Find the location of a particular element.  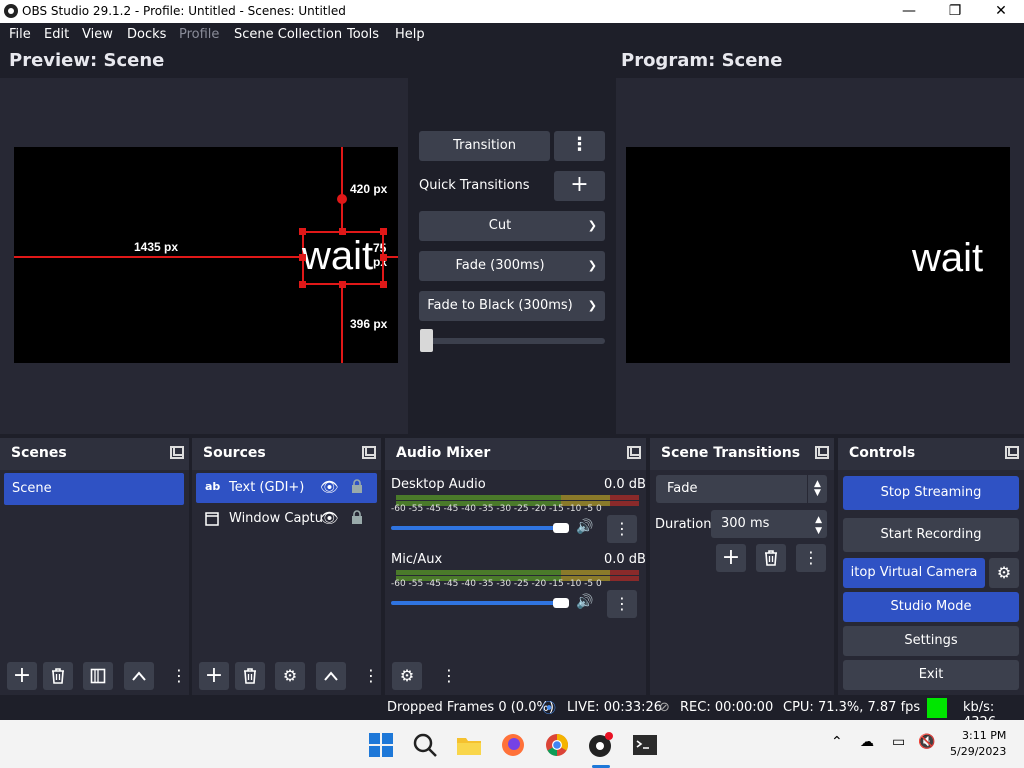

settings-button: Settings is located at coordinates (931, 641).